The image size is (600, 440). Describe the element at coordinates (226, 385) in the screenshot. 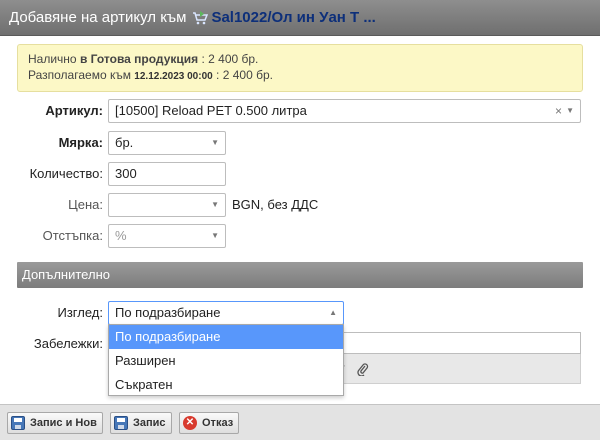

I see `view-option-short: Съкратен` at that location.